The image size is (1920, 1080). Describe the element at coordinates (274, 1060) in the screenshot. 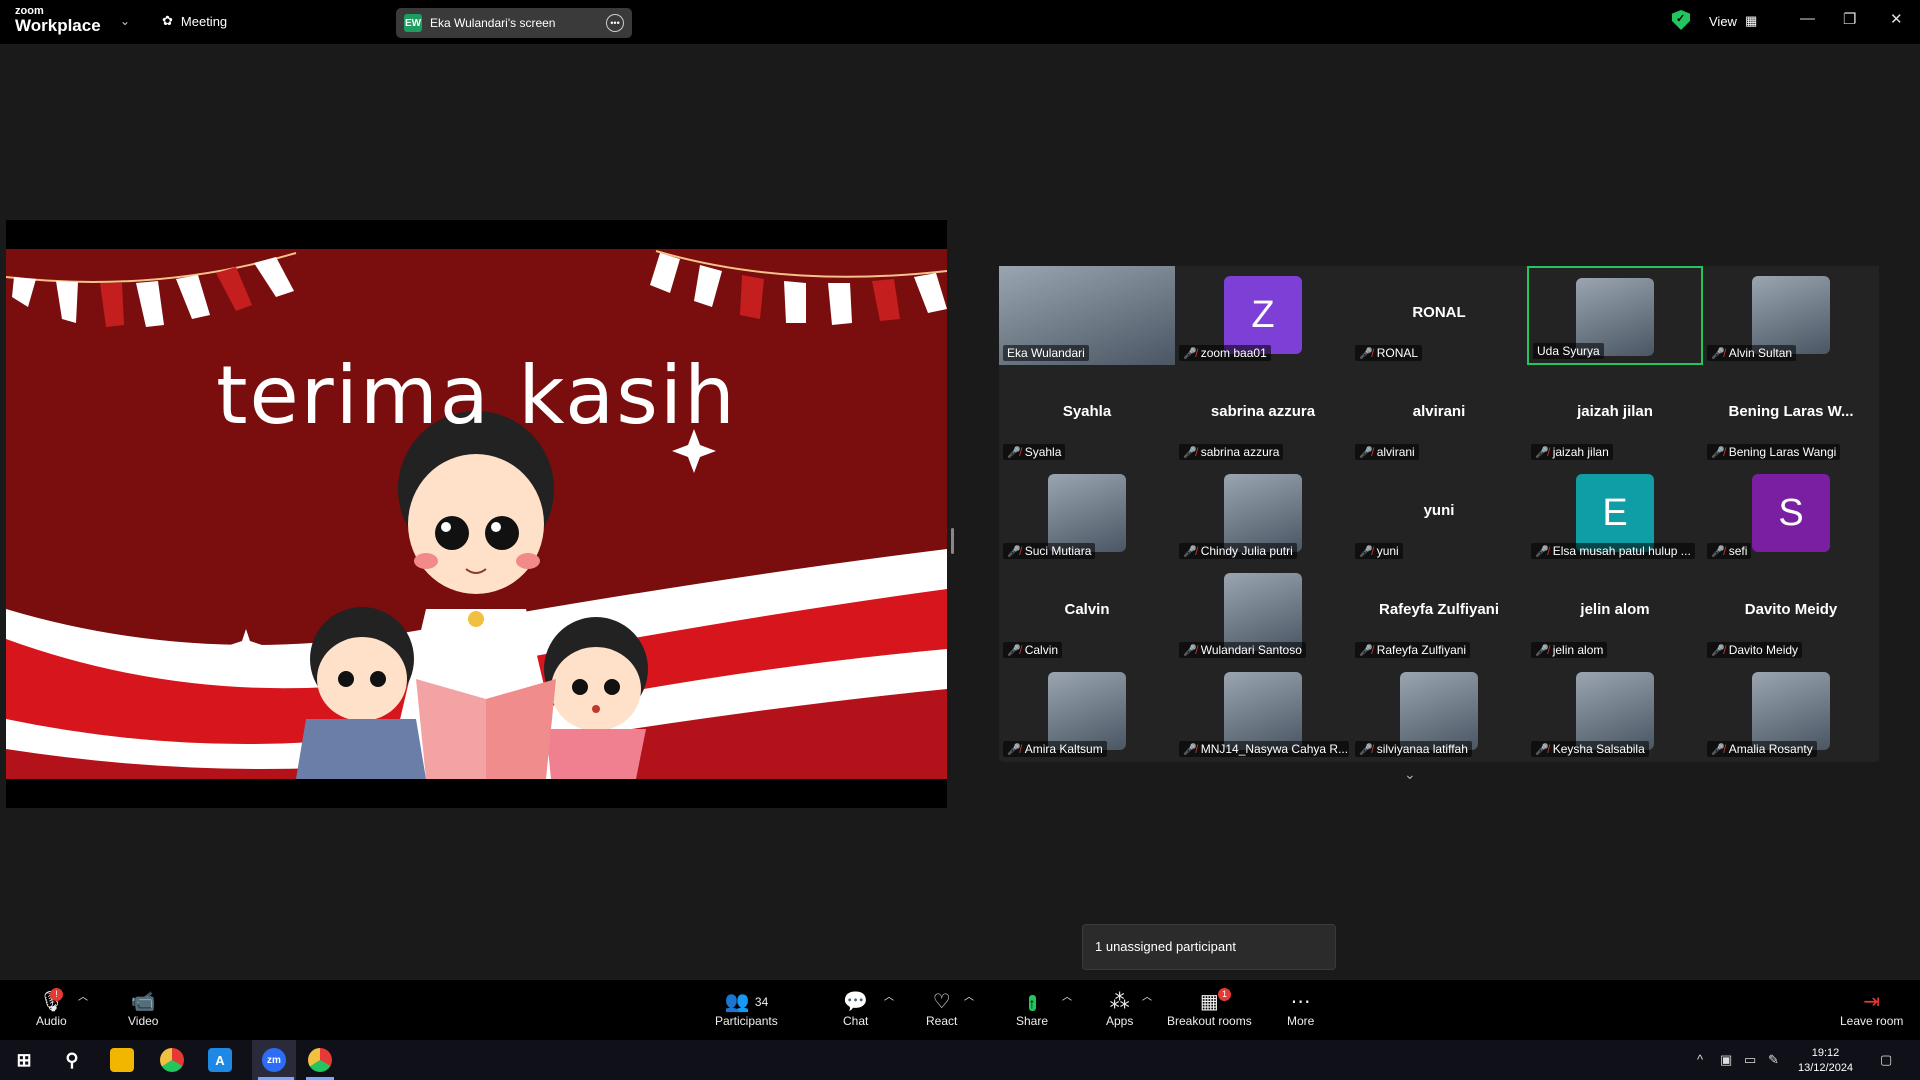

I see `zoom-taskbar-icon: zm` at that location.